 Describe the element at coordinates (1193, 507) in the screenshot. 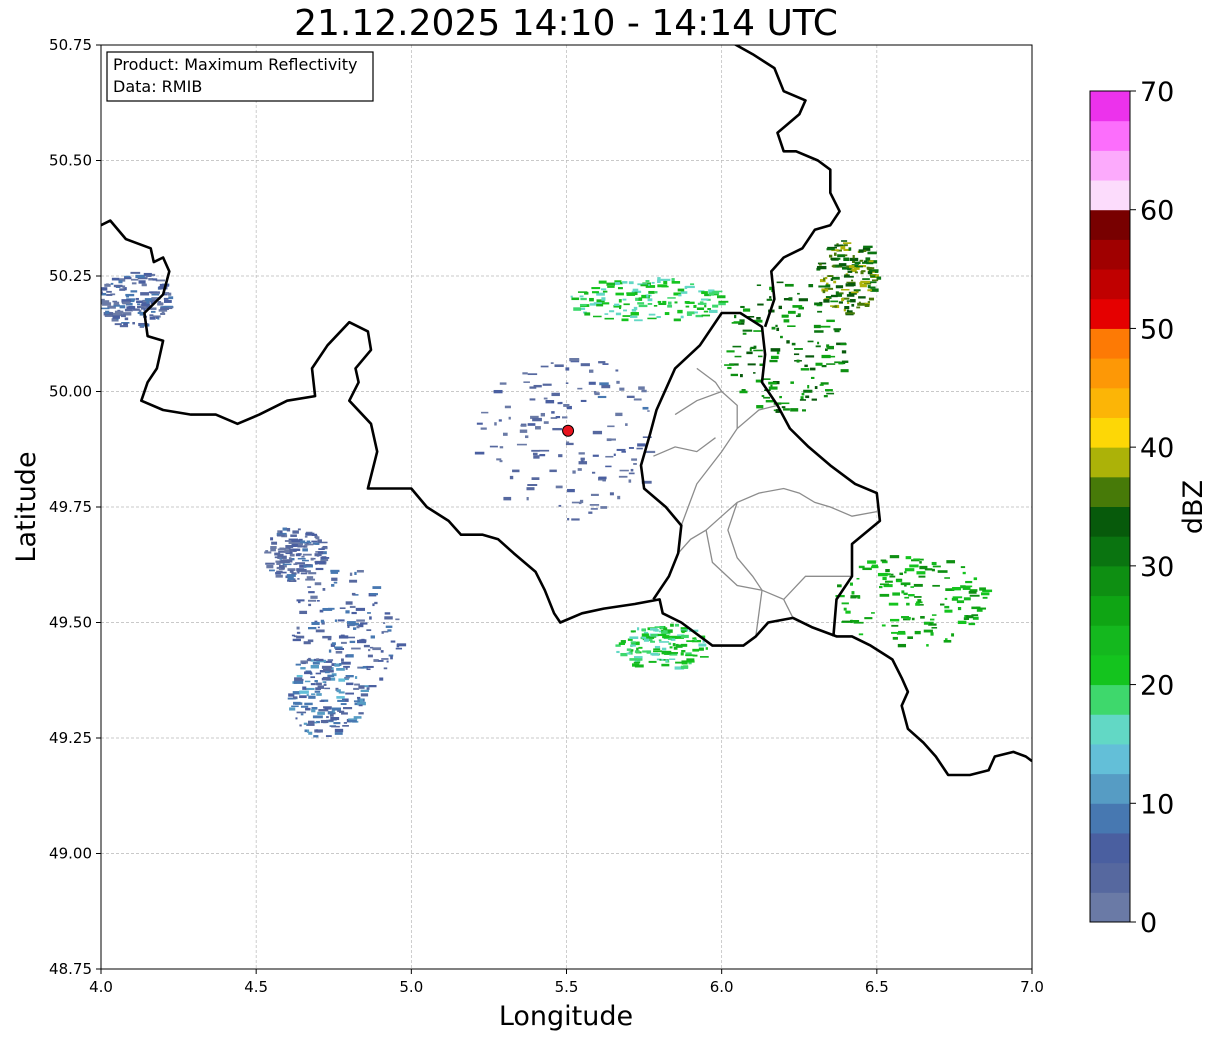

I see `colorbar-label: dBZ` at that location.